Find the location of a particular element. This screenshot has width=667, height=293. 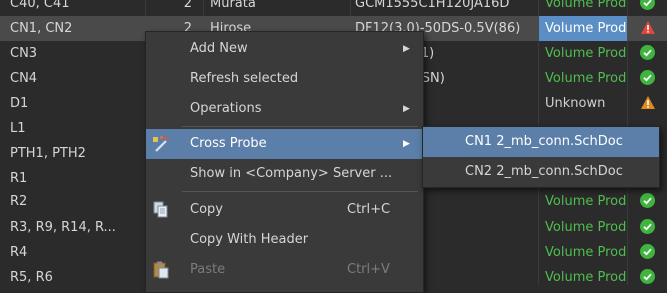

menu-item-label: Cross Probe is located at coordinates (228, 143).